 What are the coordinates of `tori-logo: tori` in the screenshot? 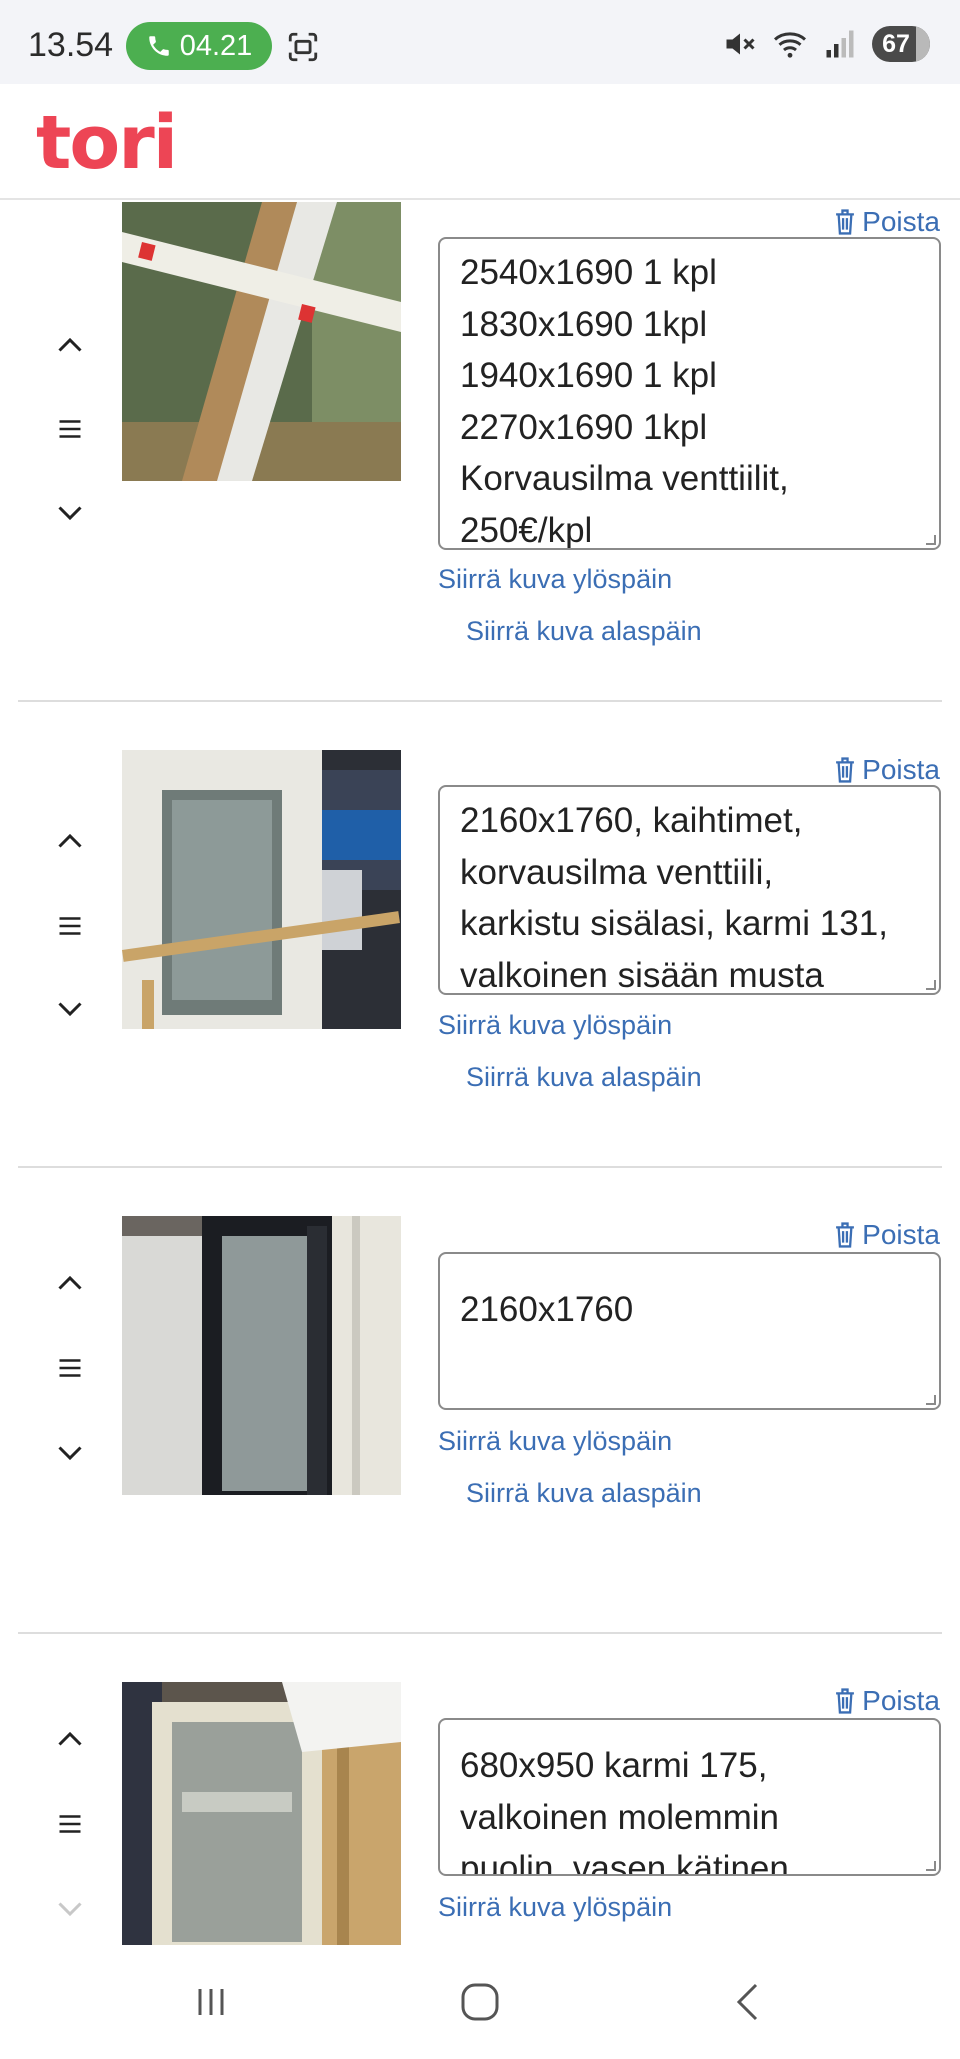 It's located at (107, 143).